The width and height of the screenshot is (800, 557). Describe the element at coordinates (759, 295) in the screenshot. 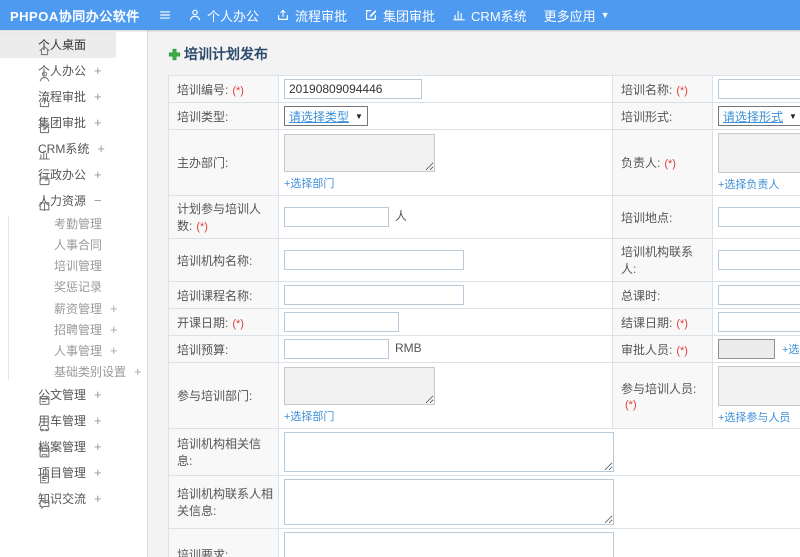

I see `total-hours-input` at that location.